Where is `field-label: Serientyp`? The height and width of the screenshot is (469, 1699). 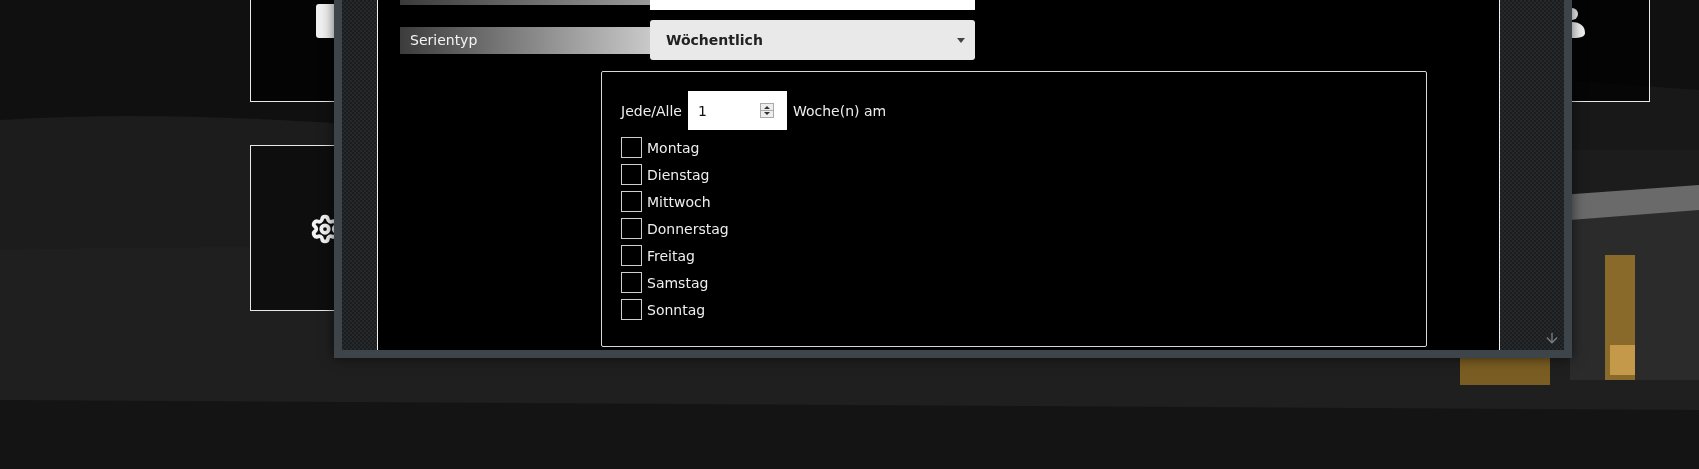 field-label: Serientyp is located at coordinates (525, 40).